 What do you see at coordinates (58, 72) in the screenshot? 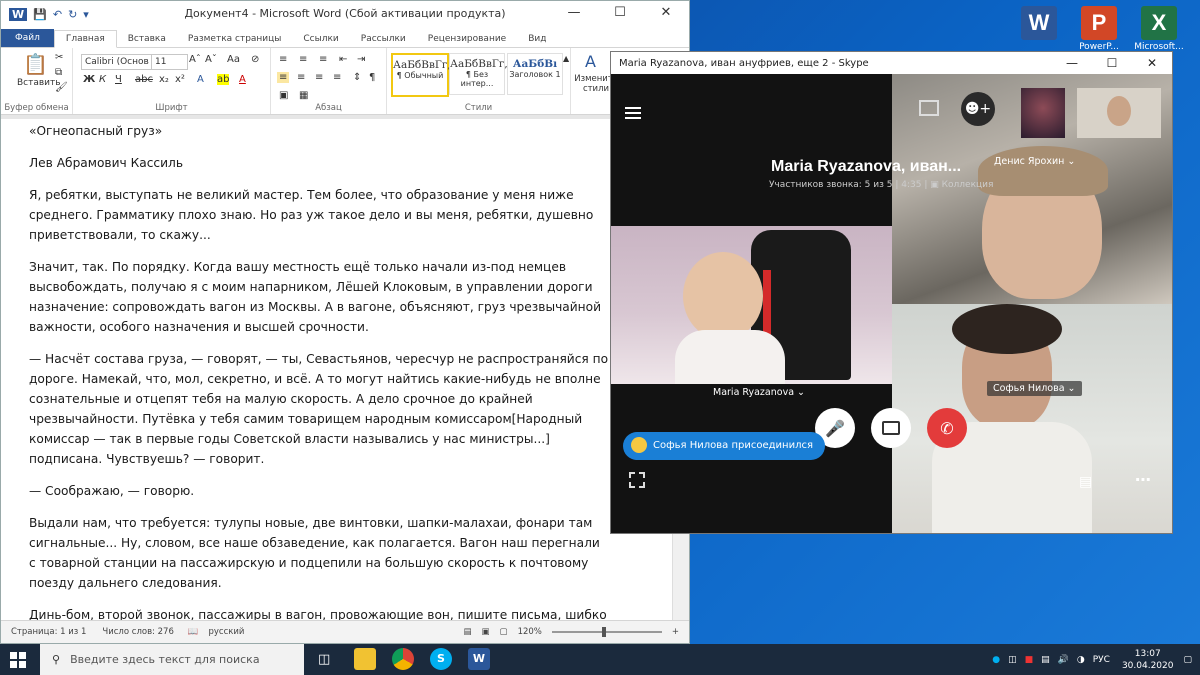
I see `copy-icon: ⧉` at bounding box center [58, 72].